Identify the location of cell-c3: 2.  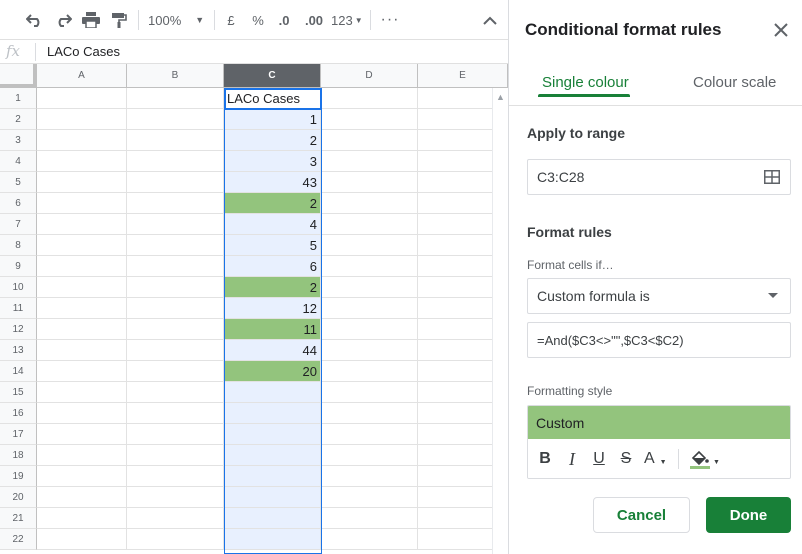
(272, 140).